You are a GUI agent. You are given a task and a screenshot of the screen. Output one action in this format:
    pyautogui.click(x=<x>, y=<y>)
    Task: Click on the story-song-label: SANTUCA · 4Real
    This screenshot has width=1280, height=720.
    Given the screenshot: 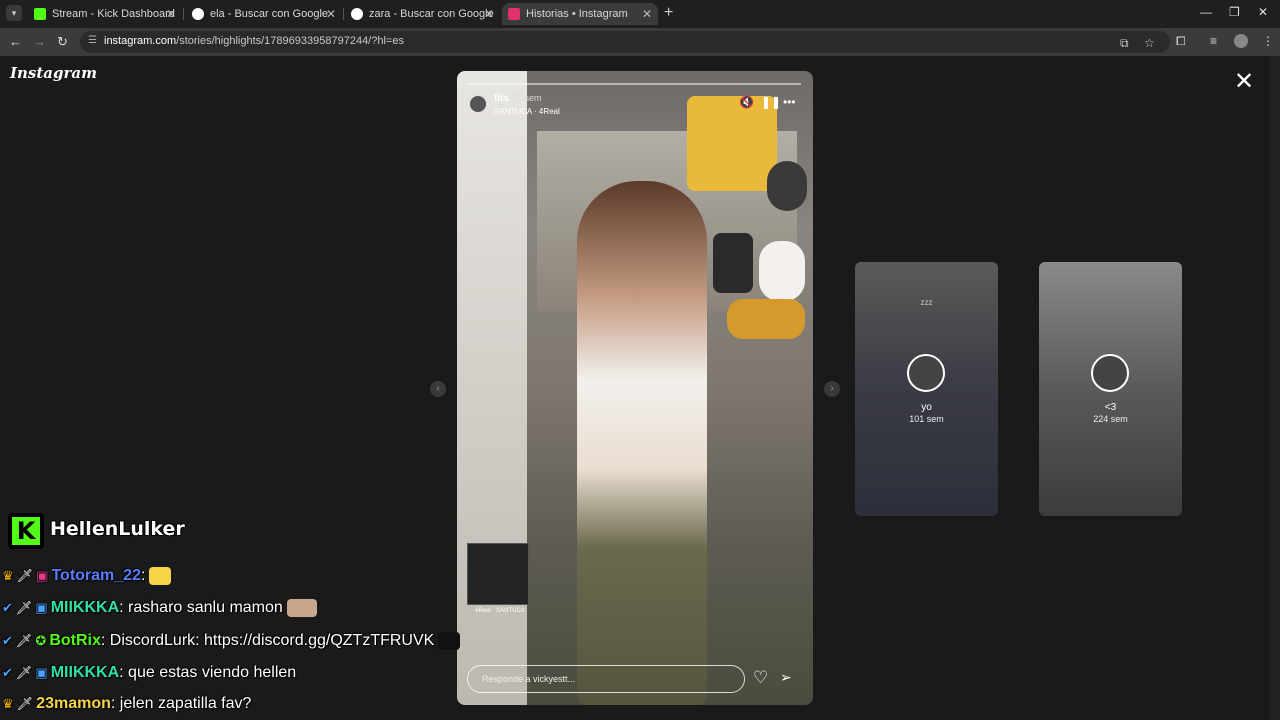 What is the action you would take?
    pyautogui.click(x=527, y=111)
    